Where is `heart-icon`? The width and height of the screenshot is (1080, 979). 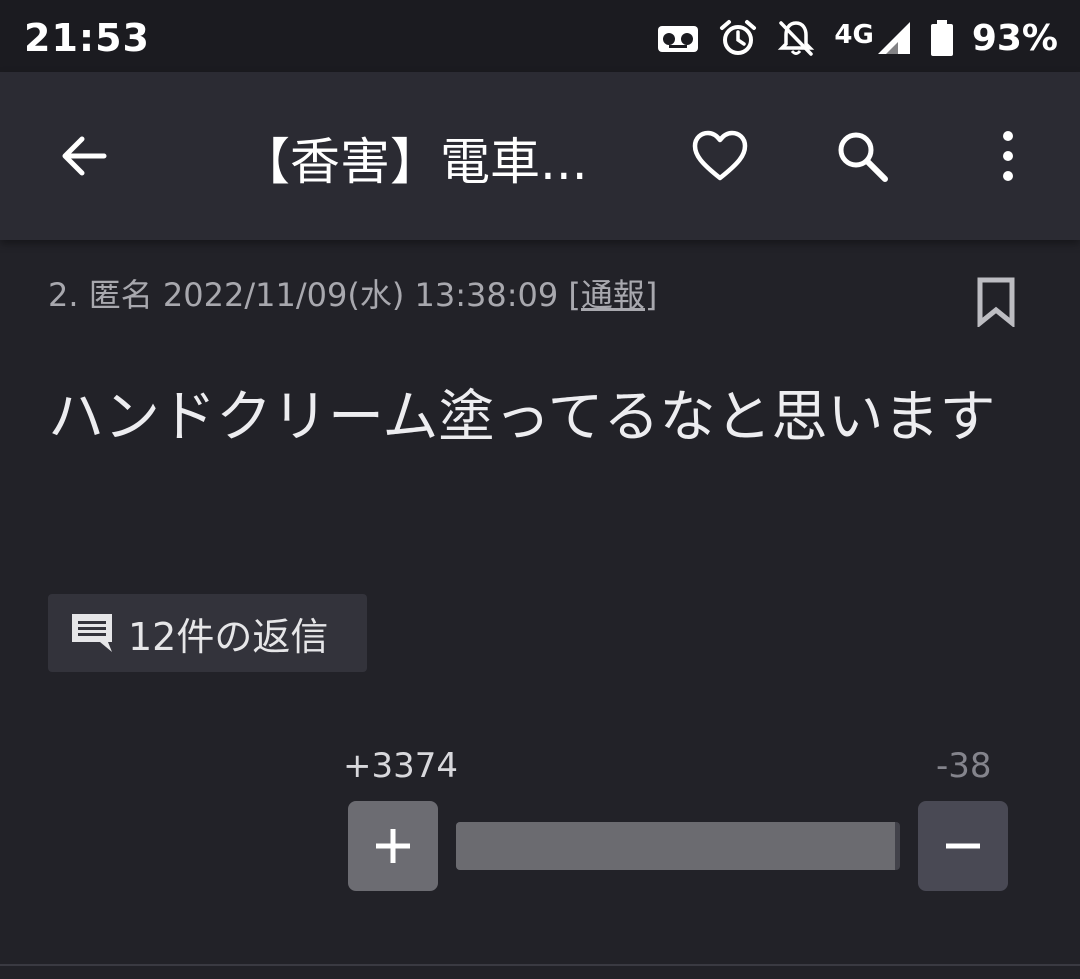
heart-icon is located at coordinates (720, 155).